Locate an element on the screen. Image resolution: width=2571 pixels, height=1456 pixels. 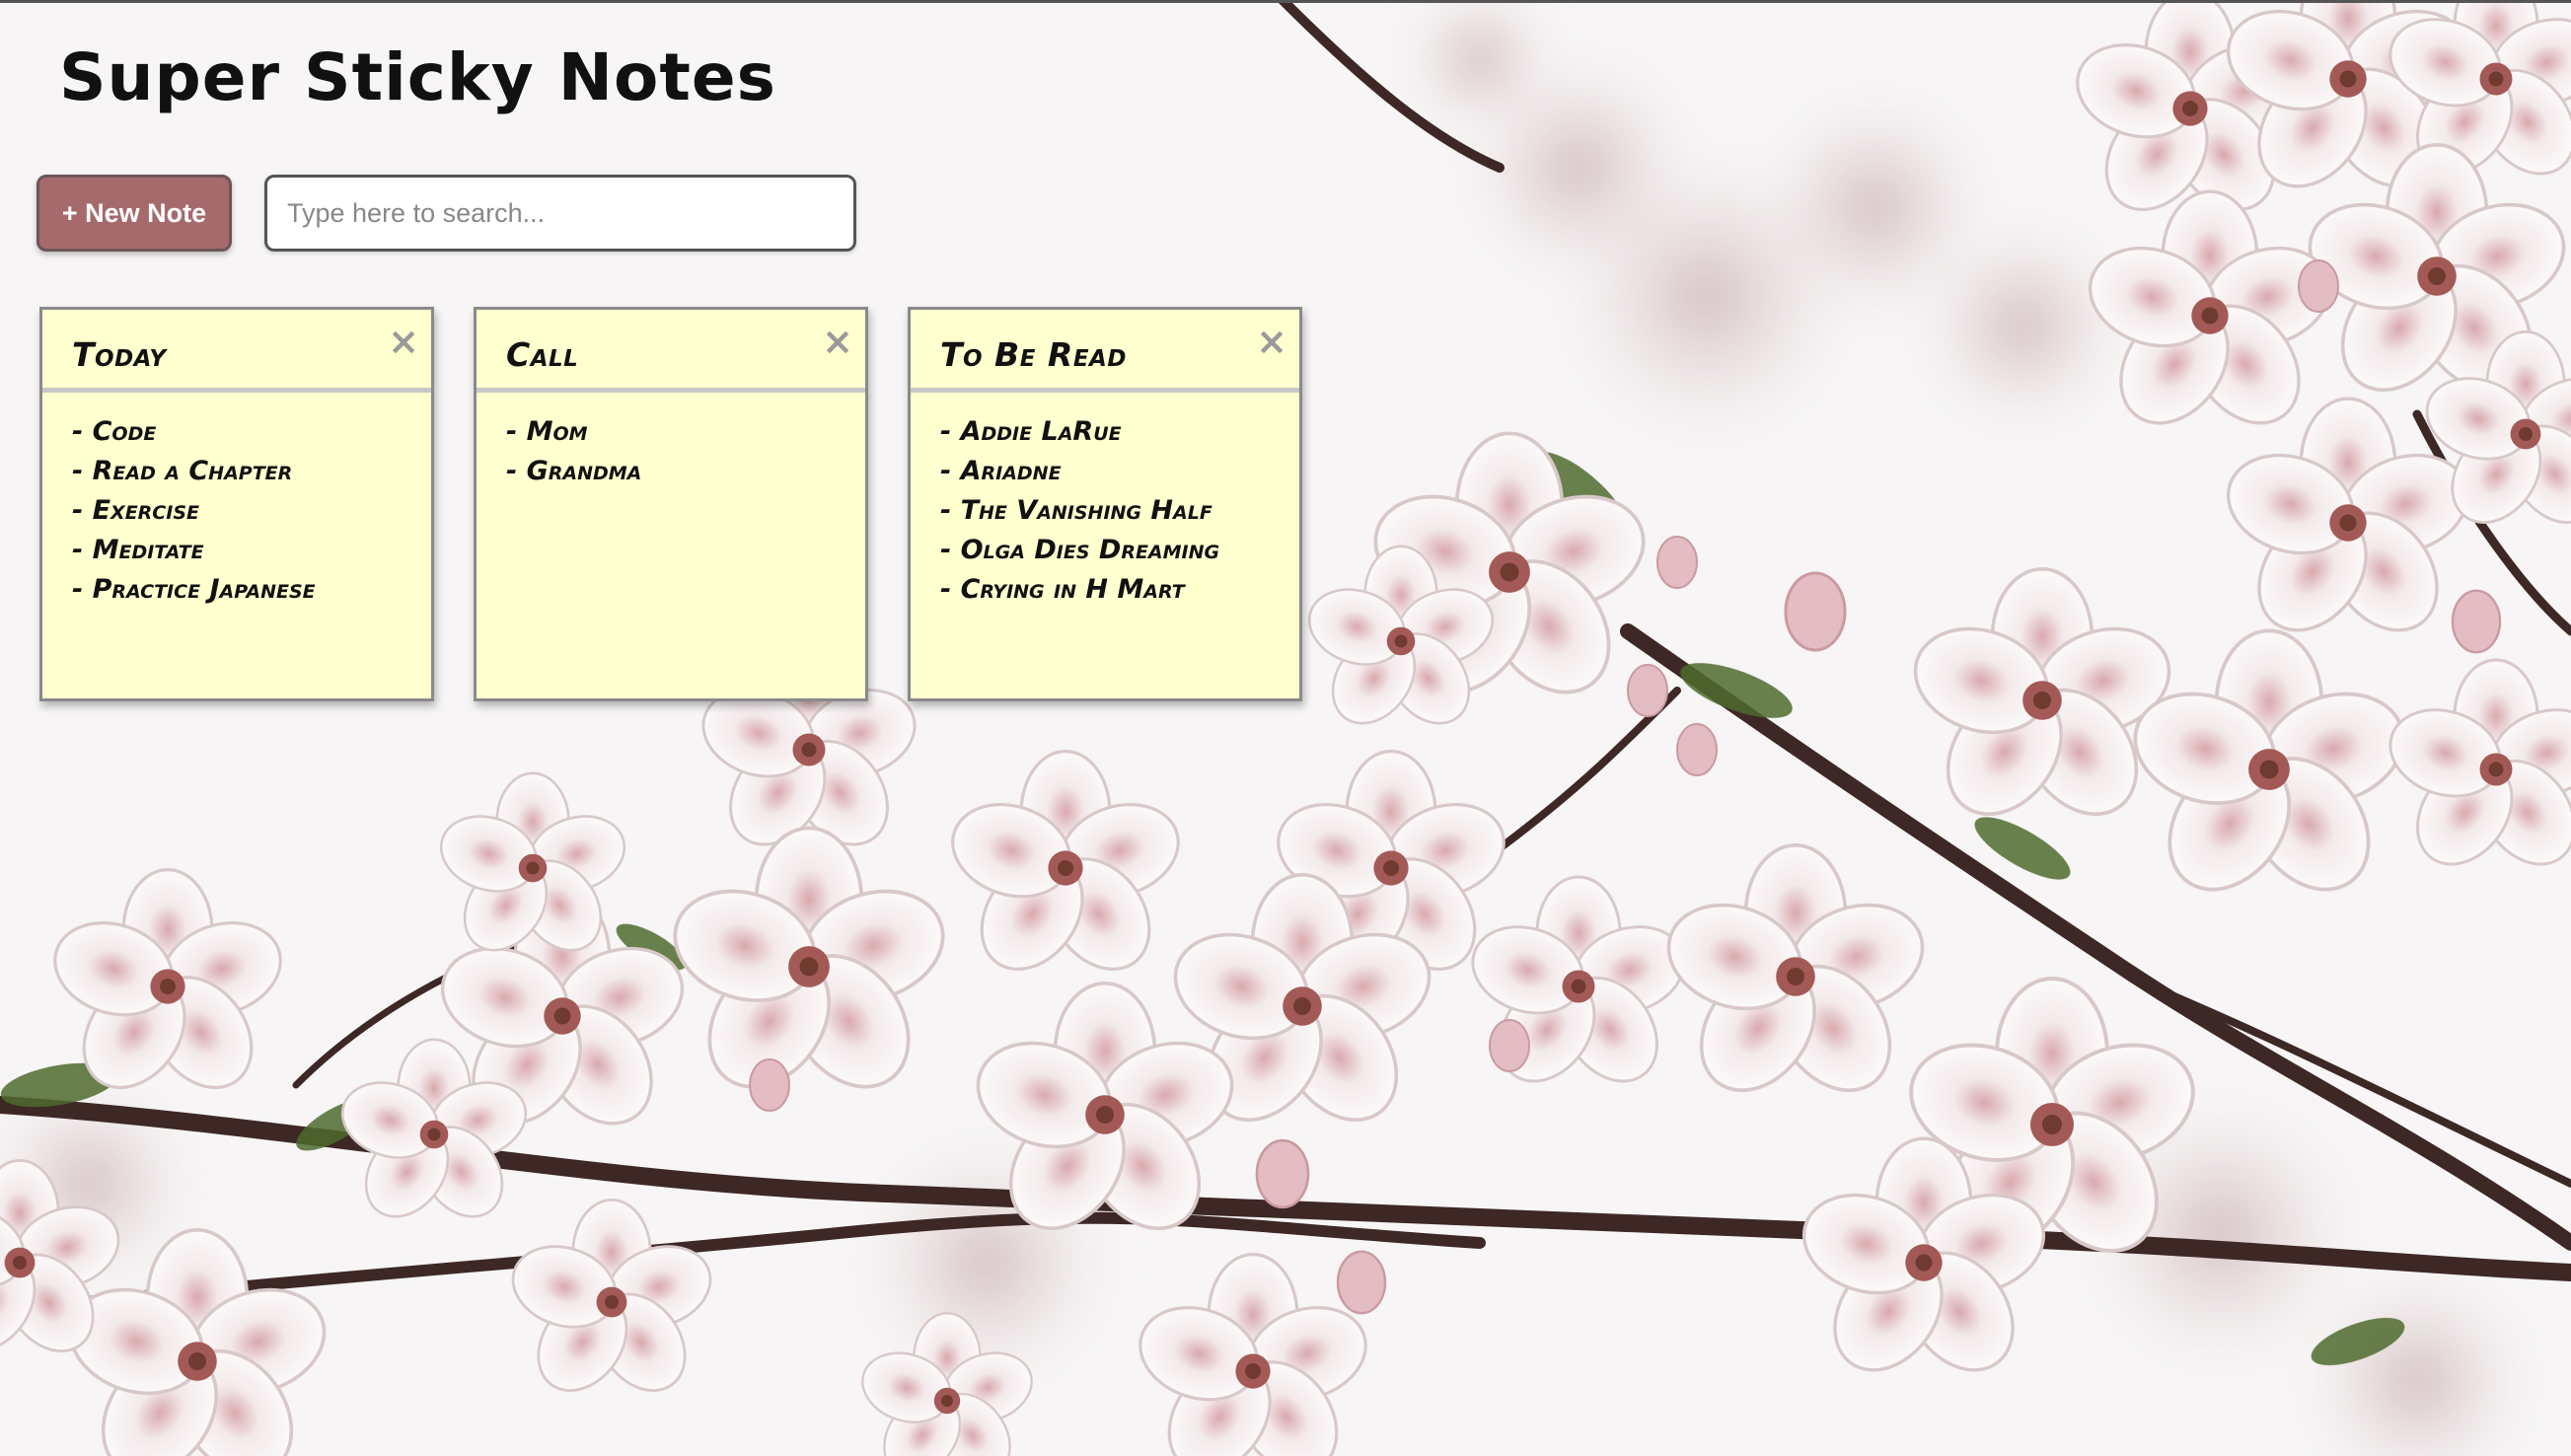
note-header: Call × is located at coordinates (671, 351).